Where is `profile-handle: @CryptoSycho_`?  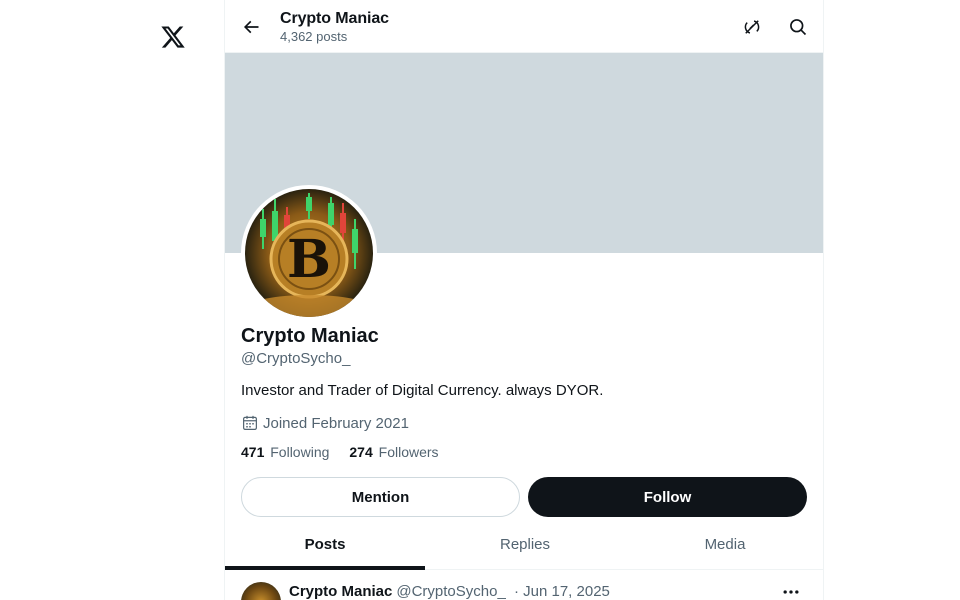 profile-handle: @CryptoSycho_ is located at coordinates (296, 358).